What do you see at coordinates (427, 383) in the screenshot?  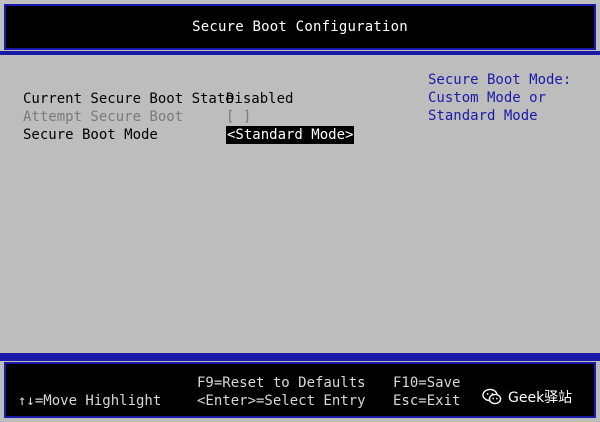 I see `key-save: F10=Save` at bounding box center [427, 383].